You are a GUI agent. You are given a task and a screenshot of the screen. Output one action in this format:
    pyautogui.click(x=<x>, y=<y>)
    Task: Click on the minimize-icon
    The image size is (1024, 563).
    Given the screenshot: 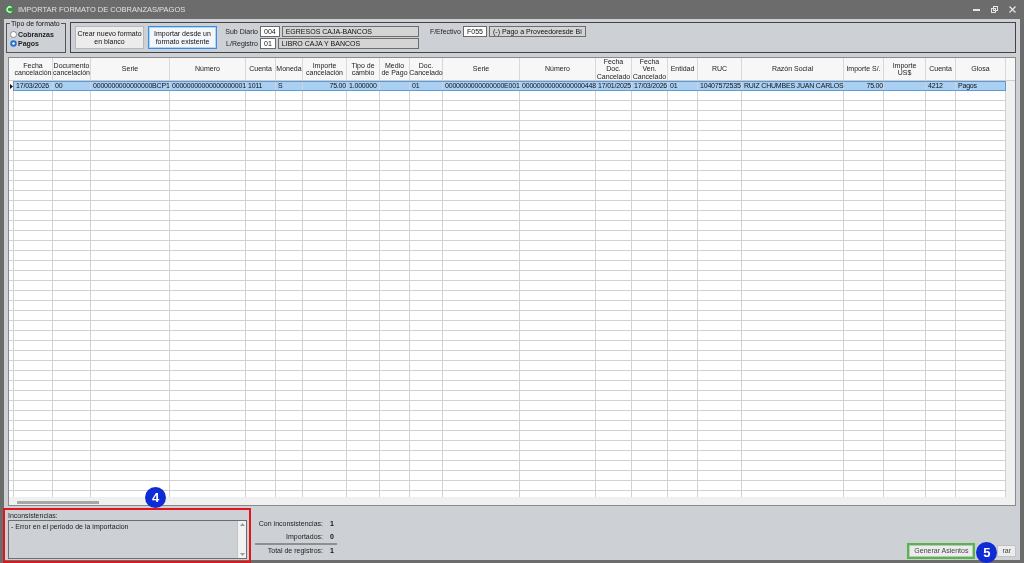 What is the action you would take?
    pyautogui.click(x=976, y=9)
    